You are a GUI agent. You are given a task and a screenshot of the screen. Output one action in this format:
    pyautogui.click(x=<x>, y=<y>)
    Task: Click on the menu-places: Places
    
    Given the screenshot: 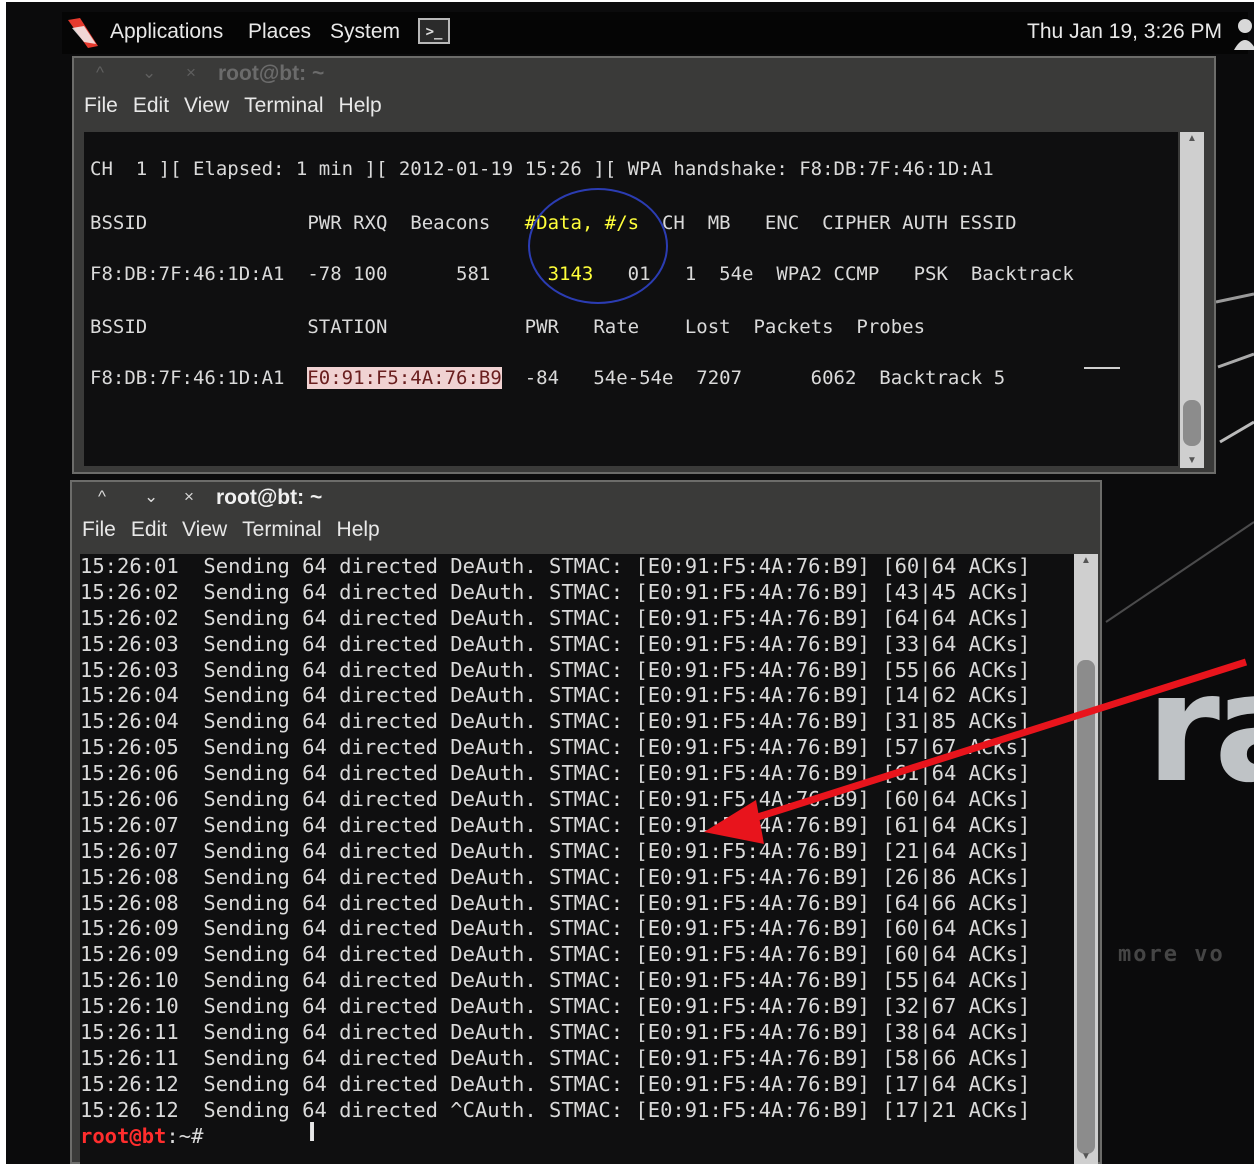 What is the action you would take?
    pyautogui.click(x=279, y=32)
    